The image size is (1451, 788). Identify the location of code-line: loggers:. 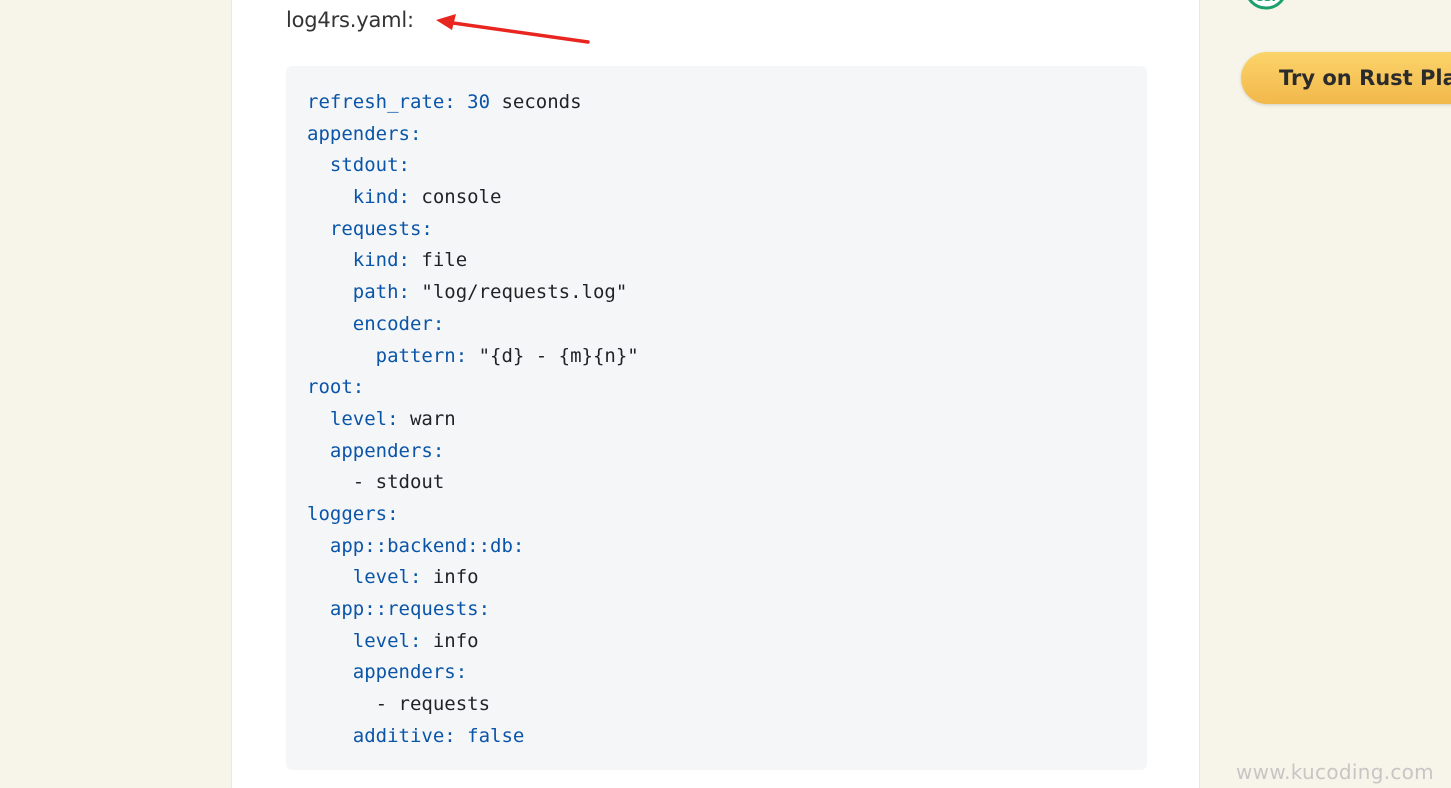
(716, 515).